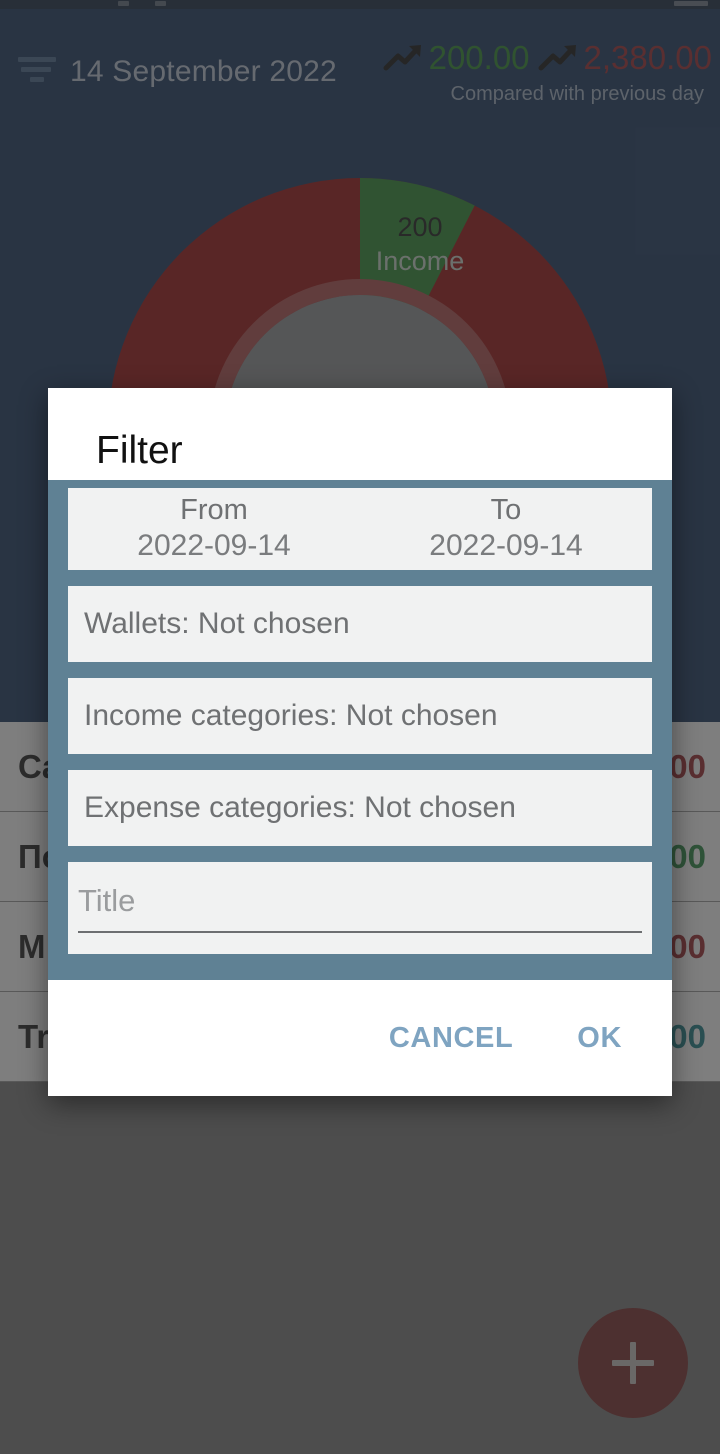 Image resolution: width=720 pixels, height=1454 pixels. I want to click on date-to-label: To, so click(506, 510).